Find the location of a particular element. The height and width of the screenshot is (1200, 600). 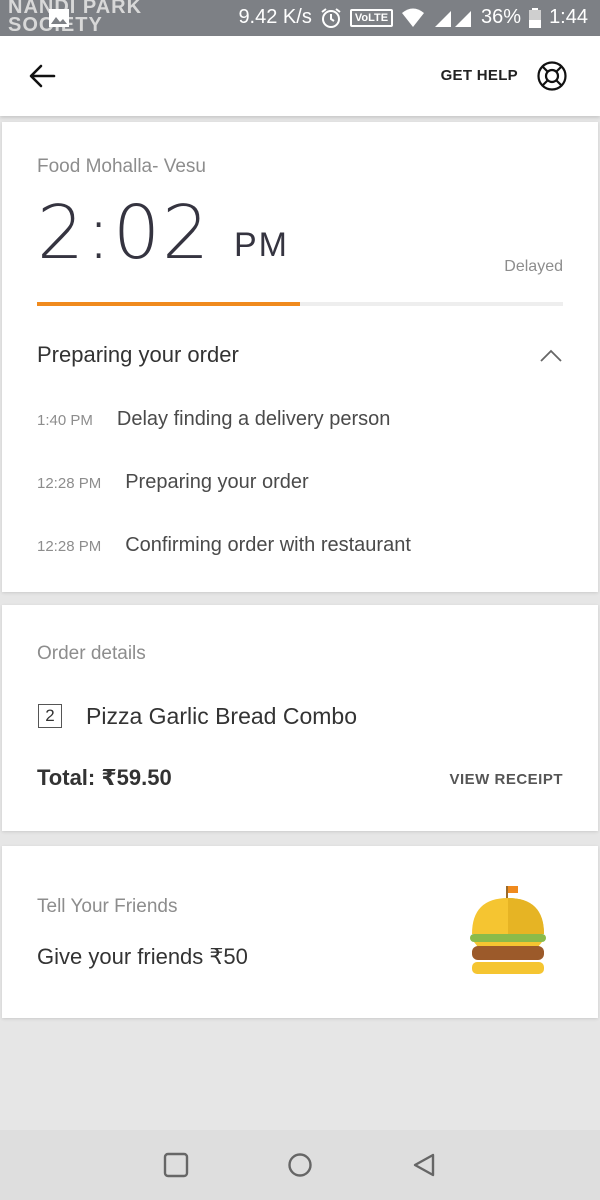

triangle-back-icon is located at coordinates (424, 1165).